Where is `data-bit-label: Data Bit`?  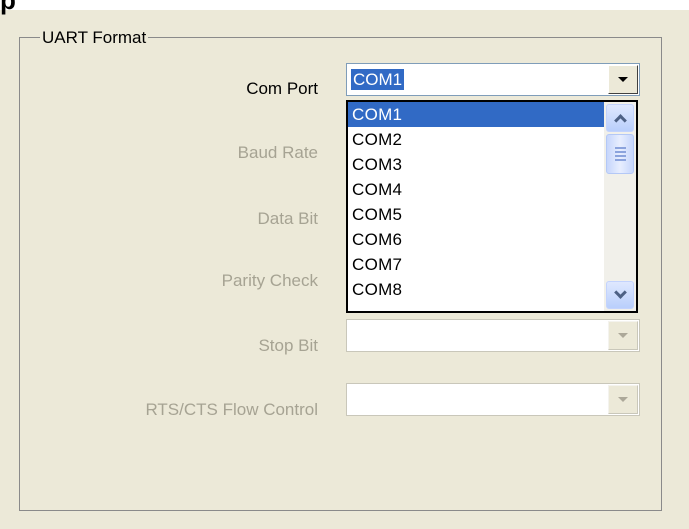
data-bit-label: Data Bit is located at coordinates (287, 218).